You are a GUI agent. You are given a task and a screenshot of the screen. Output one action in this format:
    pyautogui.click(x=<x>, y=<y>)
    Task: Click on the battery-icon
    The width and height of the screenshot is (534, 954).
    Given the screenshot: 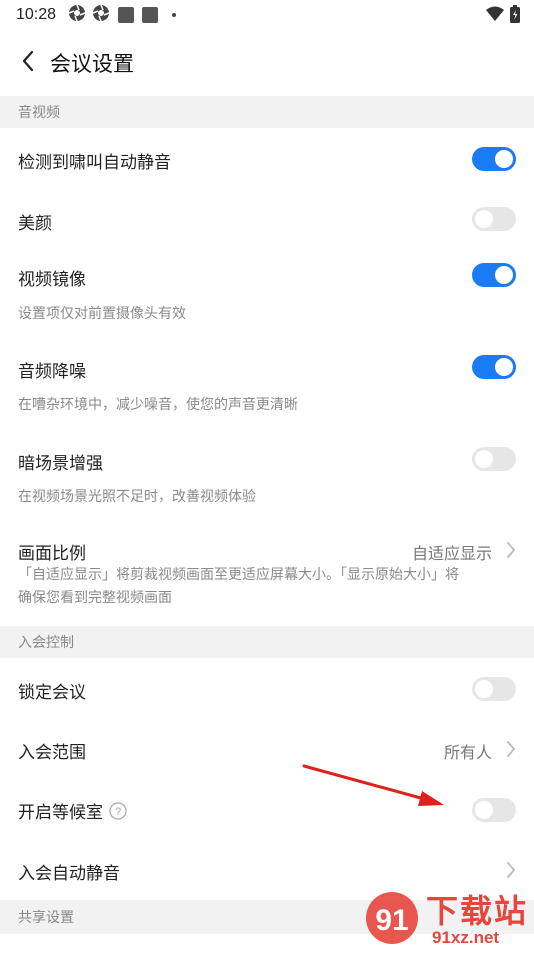 What is the action you would take?
    pyautogui.click(x=515, y=16)
    